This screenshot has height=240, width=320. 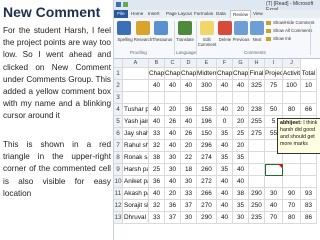 I want to click on translate-button: Translate, so click(x=185, y=39).